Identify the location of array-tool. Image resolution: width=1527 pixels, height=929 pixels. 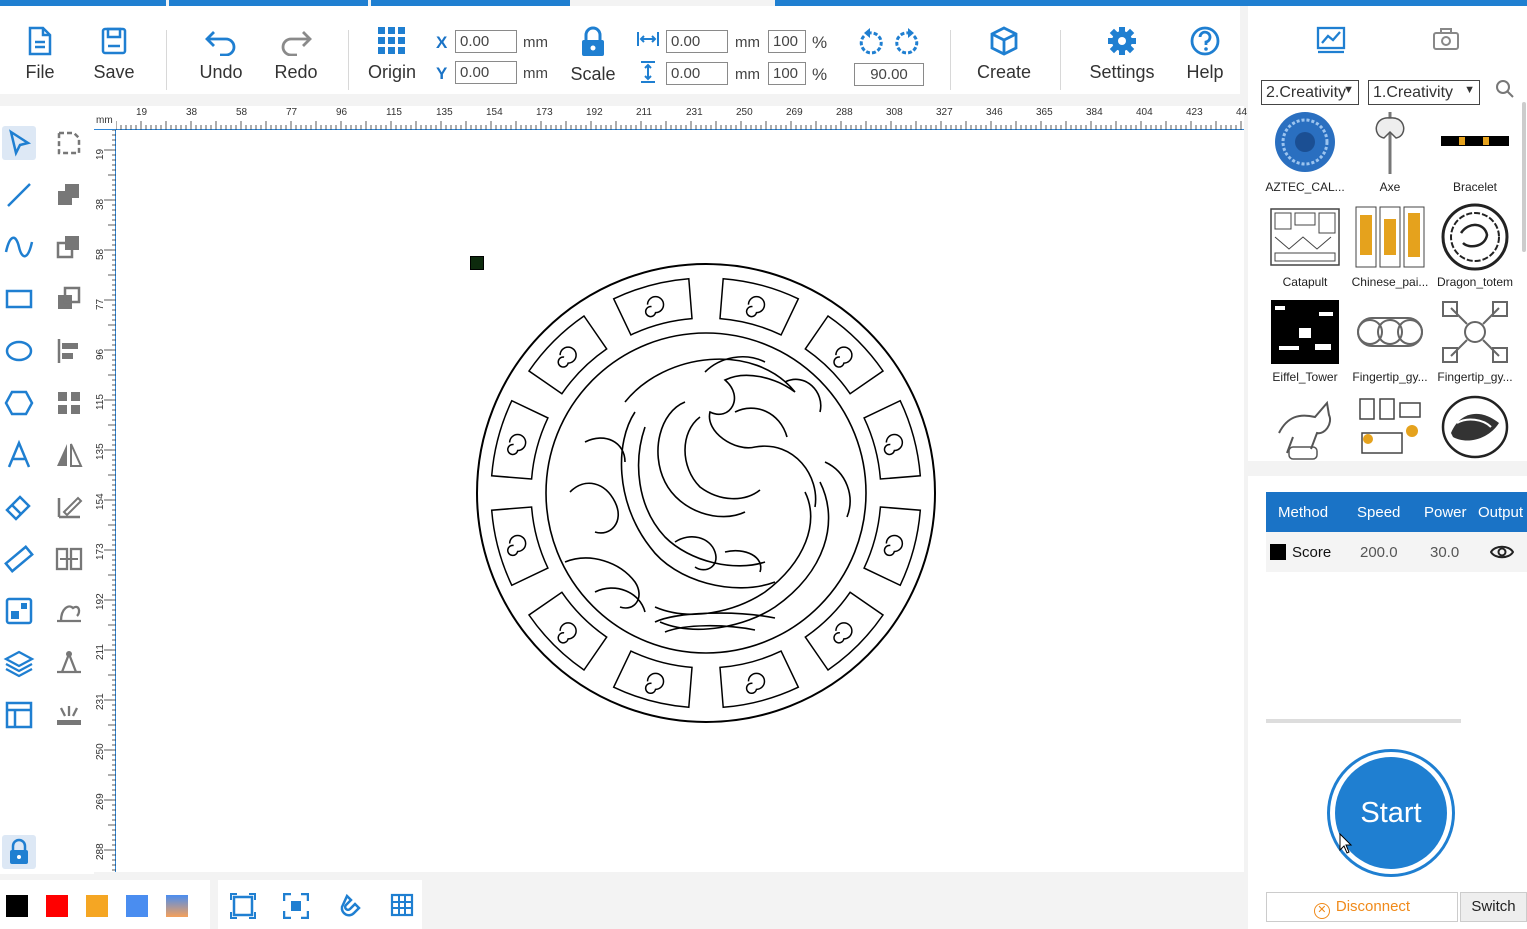
(69, 403).